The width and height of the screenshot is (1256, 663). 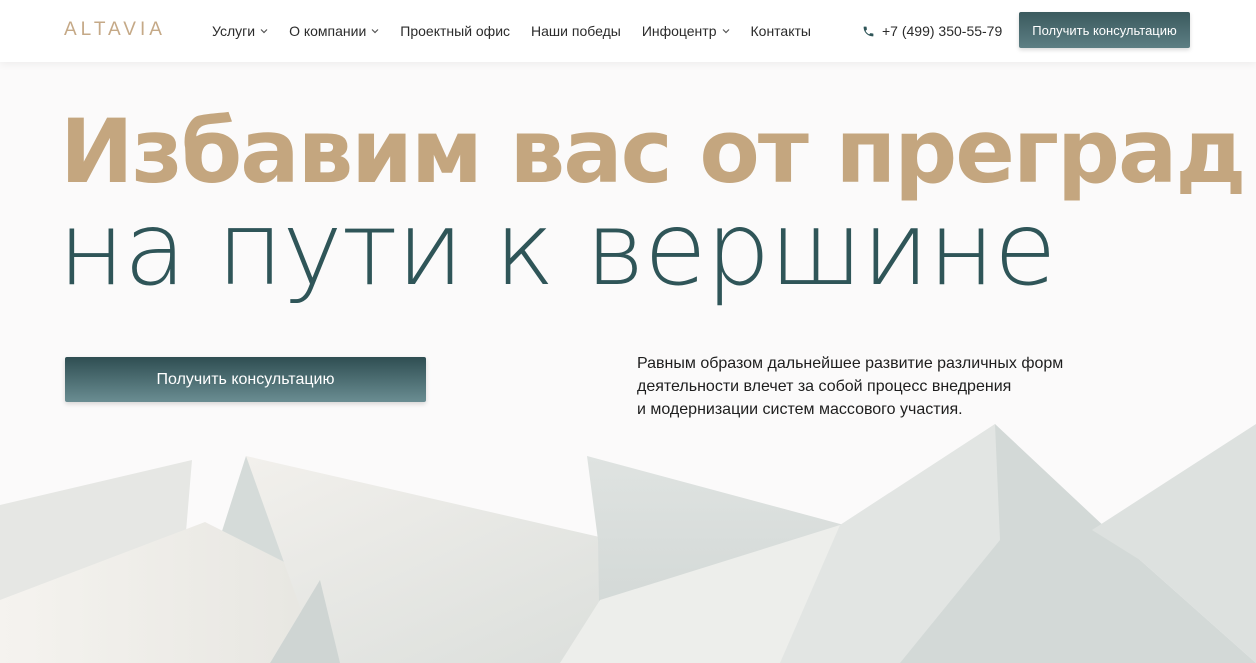 What do you see at coordinates (245, 379) in the screenshot?
I see `hero-consultation-button: Получить консультацию` at bounding box center [245, 379].